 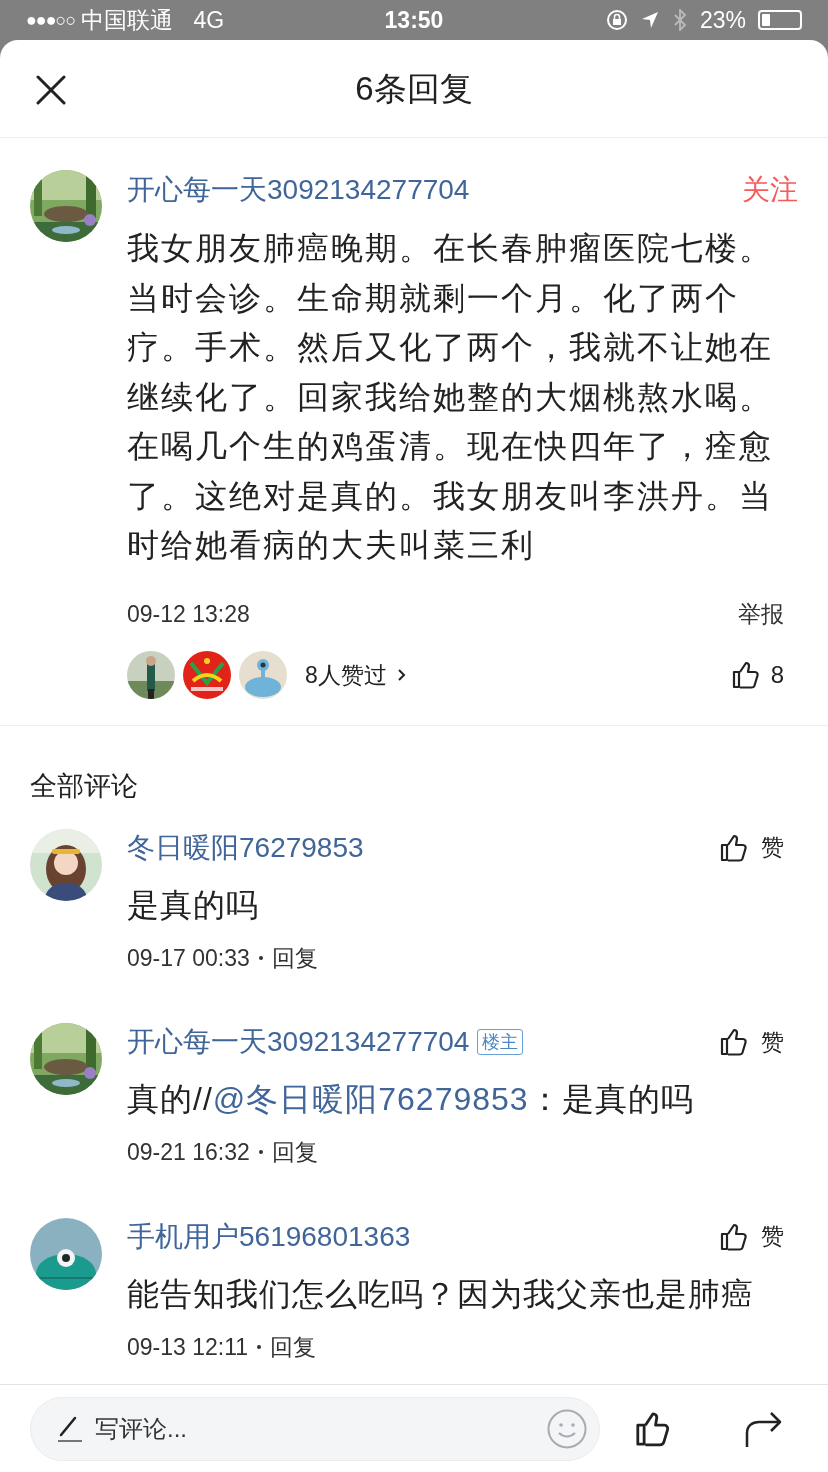 What do you see at coordinates (51, 20) in the screenshot?
I see `signal-indicator: ●●●○○` at bounding box center [51, 20].